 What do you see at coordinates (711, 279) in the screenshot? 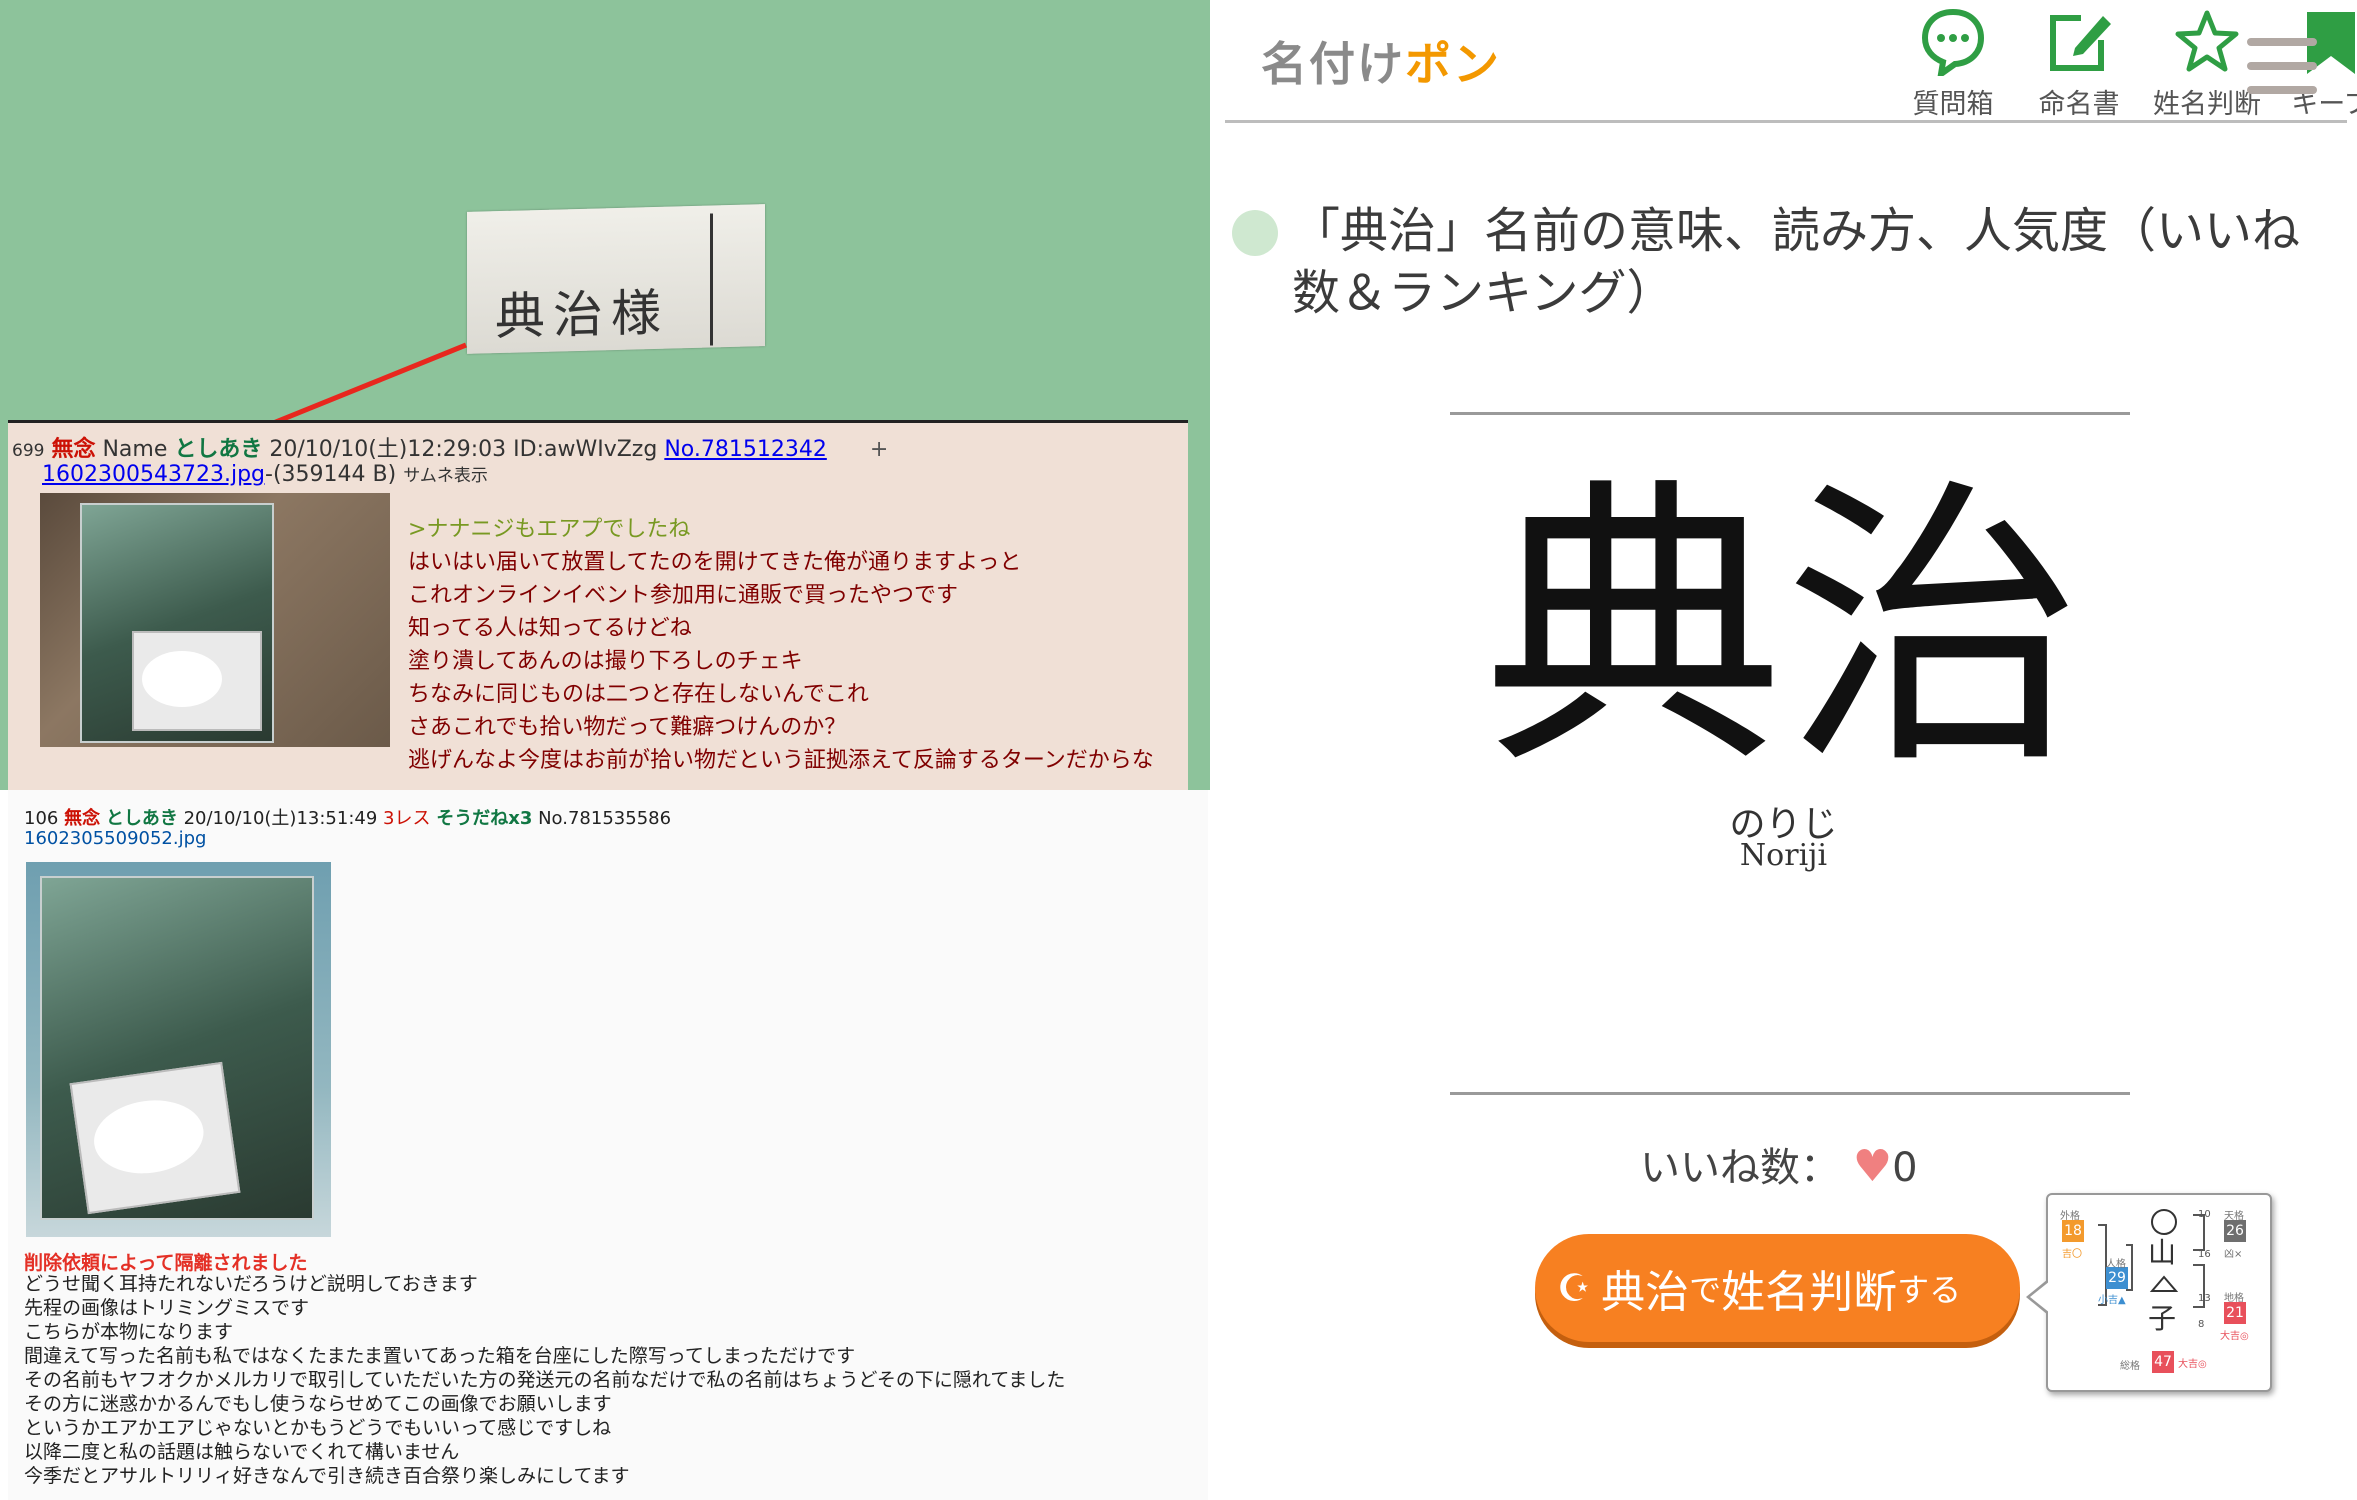
I see `label-divider` at bounding box center [711, 279].